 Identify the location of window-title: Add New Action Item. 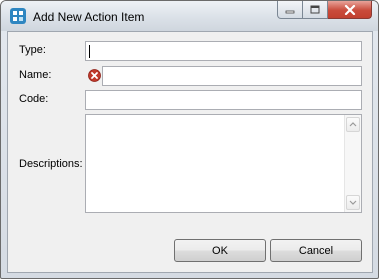
(89, 17).